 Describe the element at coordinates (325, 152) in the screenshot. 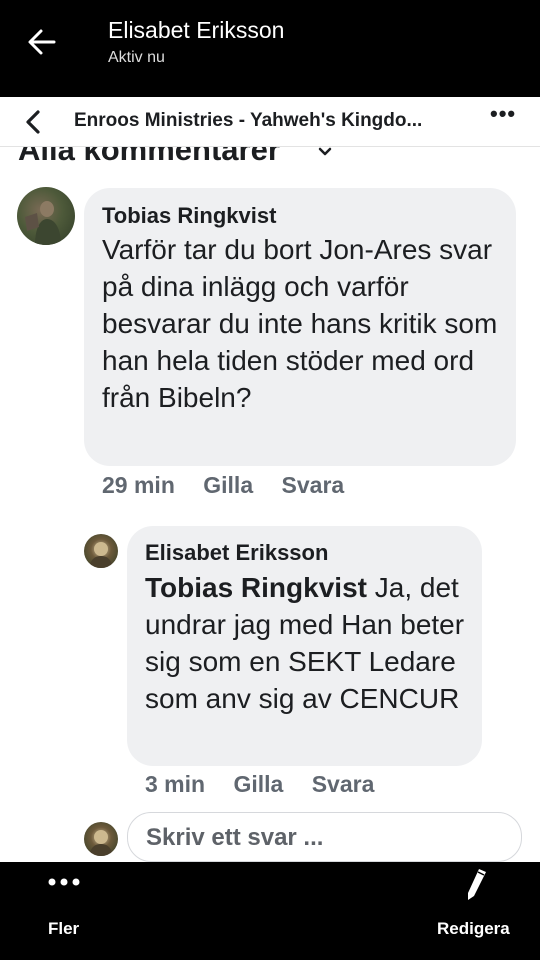

I see `chevron-down-icon` at that location.